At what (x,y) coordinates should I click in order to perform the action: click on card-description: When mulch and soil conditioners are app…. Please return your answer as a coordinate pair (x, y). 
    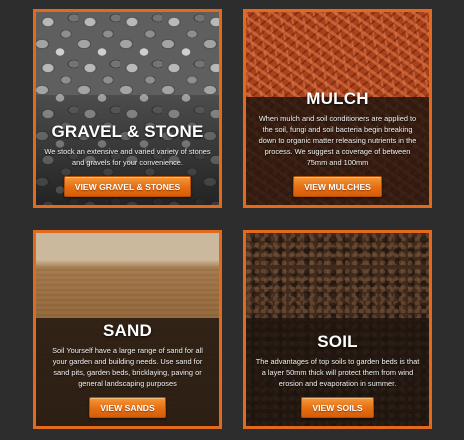
    Looking at the image, I should click on (337, 140).